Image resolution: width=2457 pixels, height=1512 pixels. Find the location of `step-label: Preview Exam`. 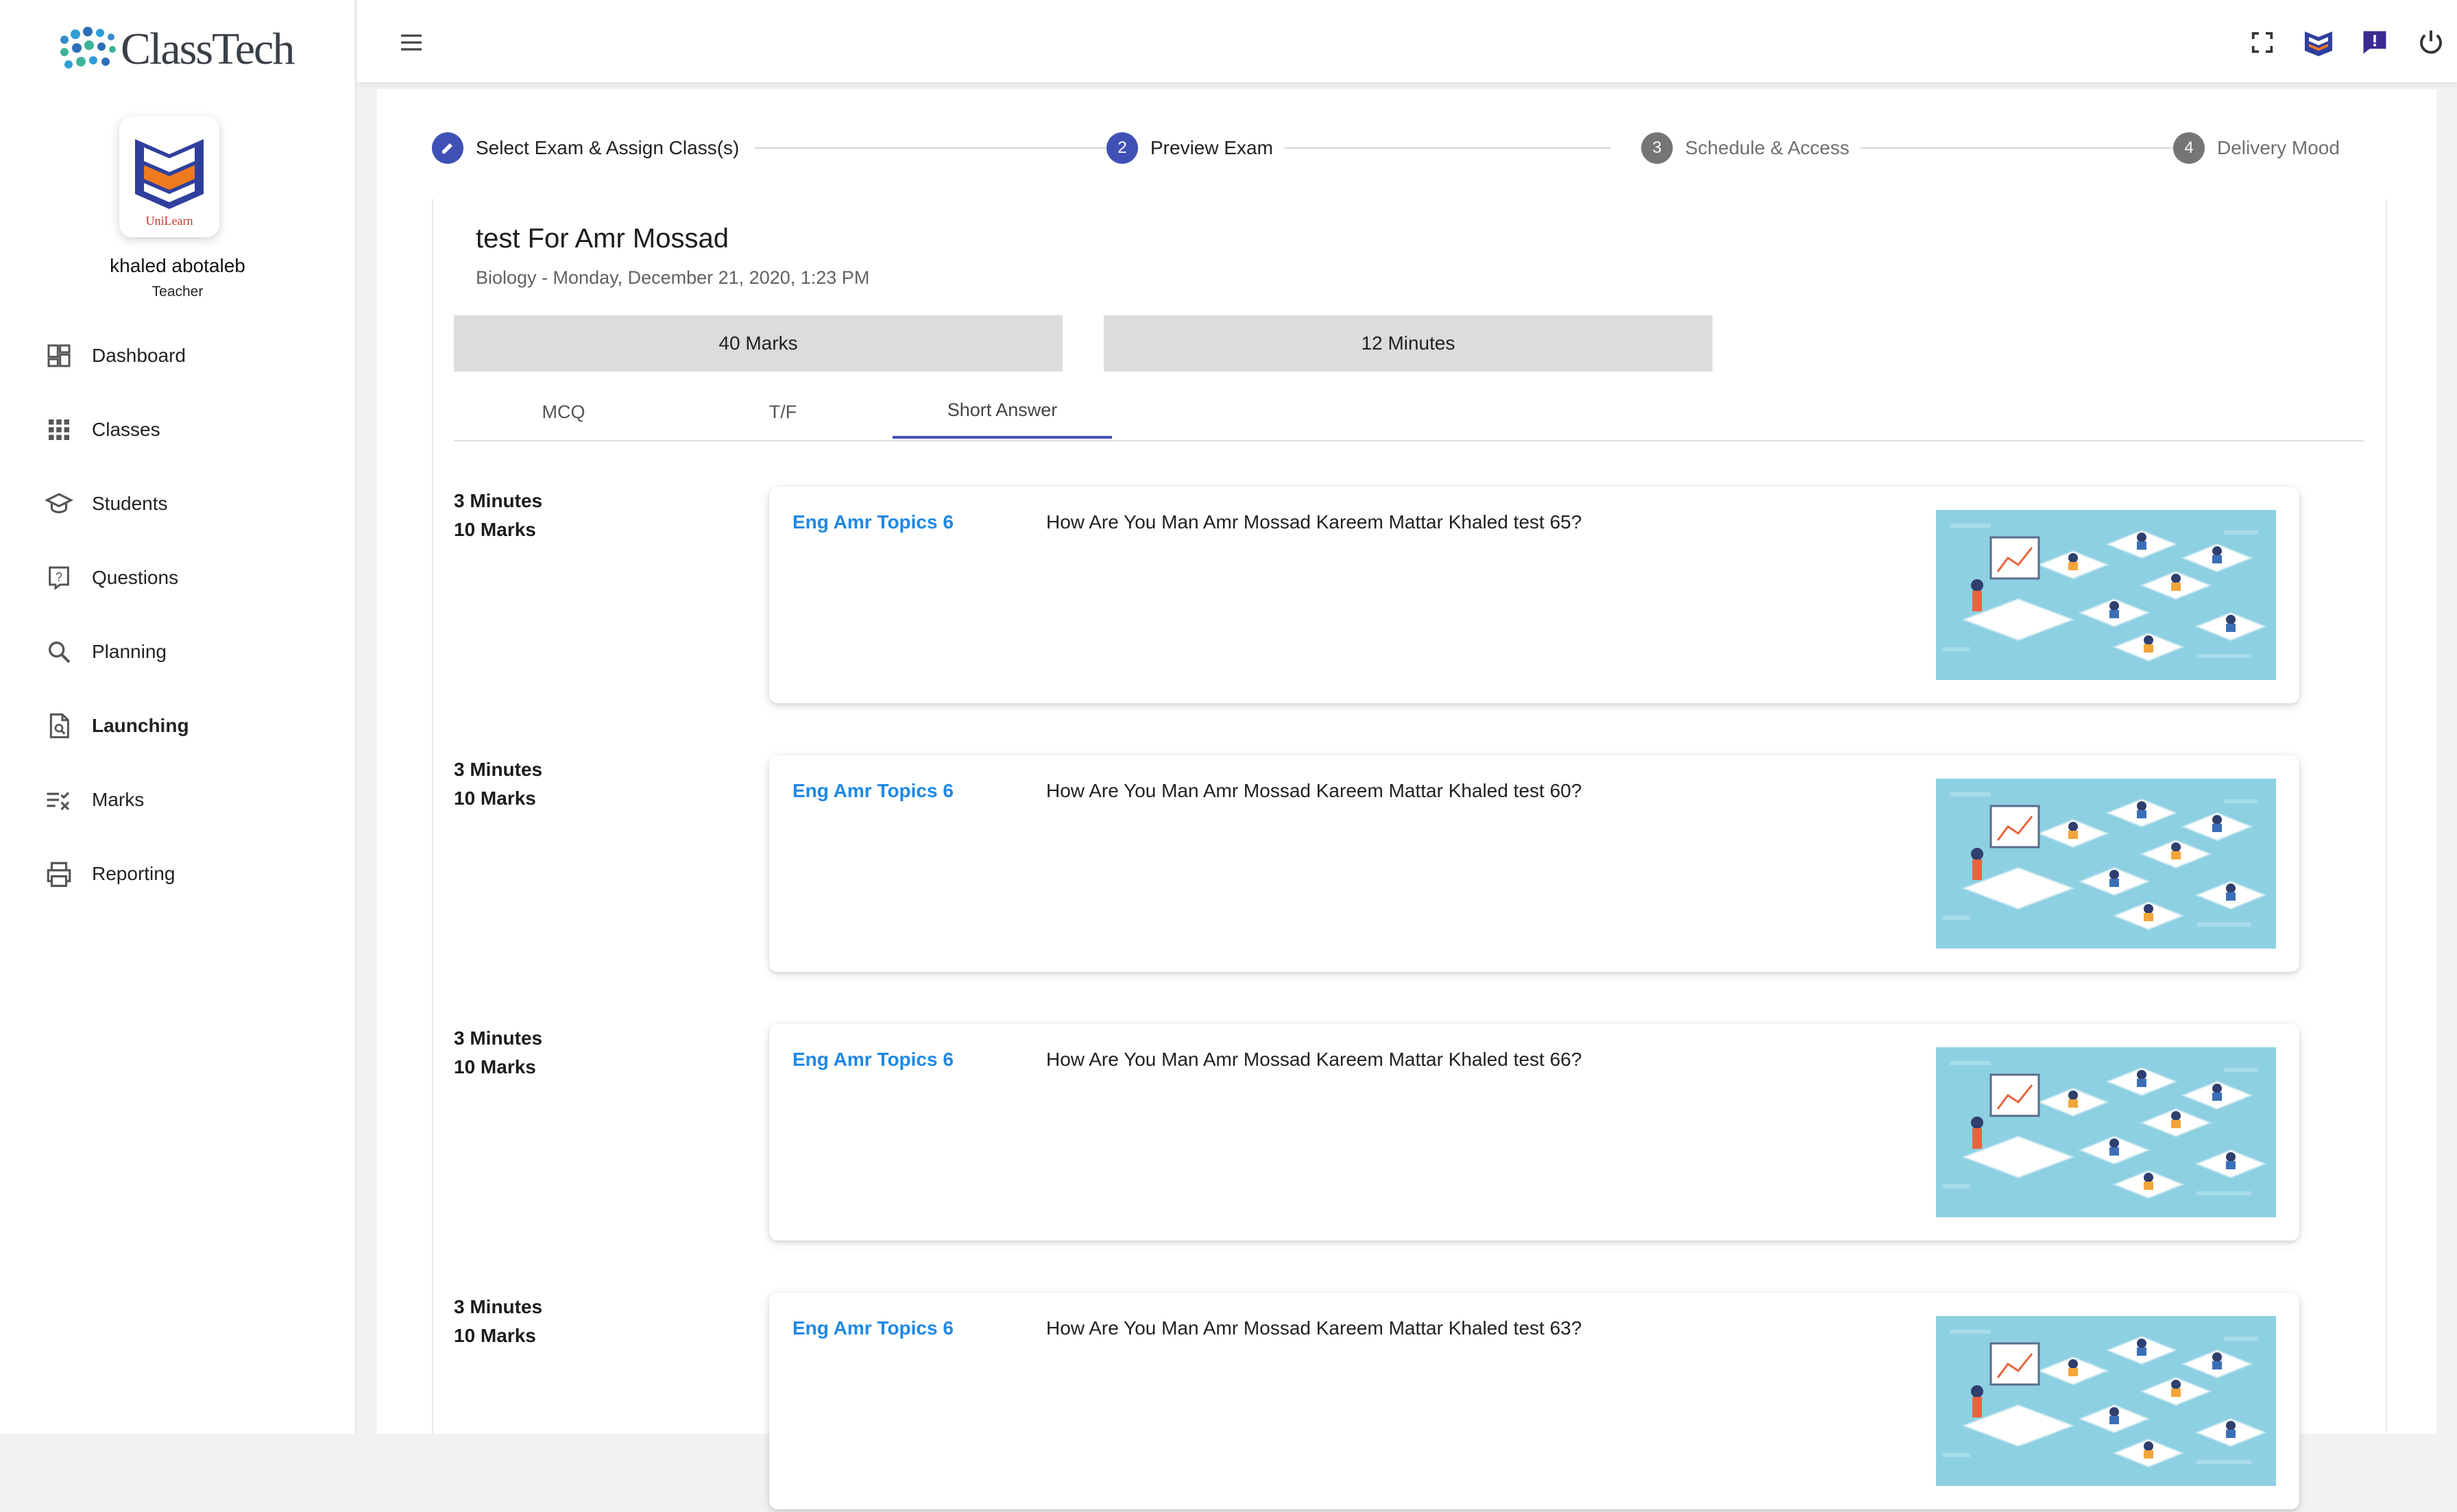

step-label: Preview Exam is located at coordinates (1211, 148).